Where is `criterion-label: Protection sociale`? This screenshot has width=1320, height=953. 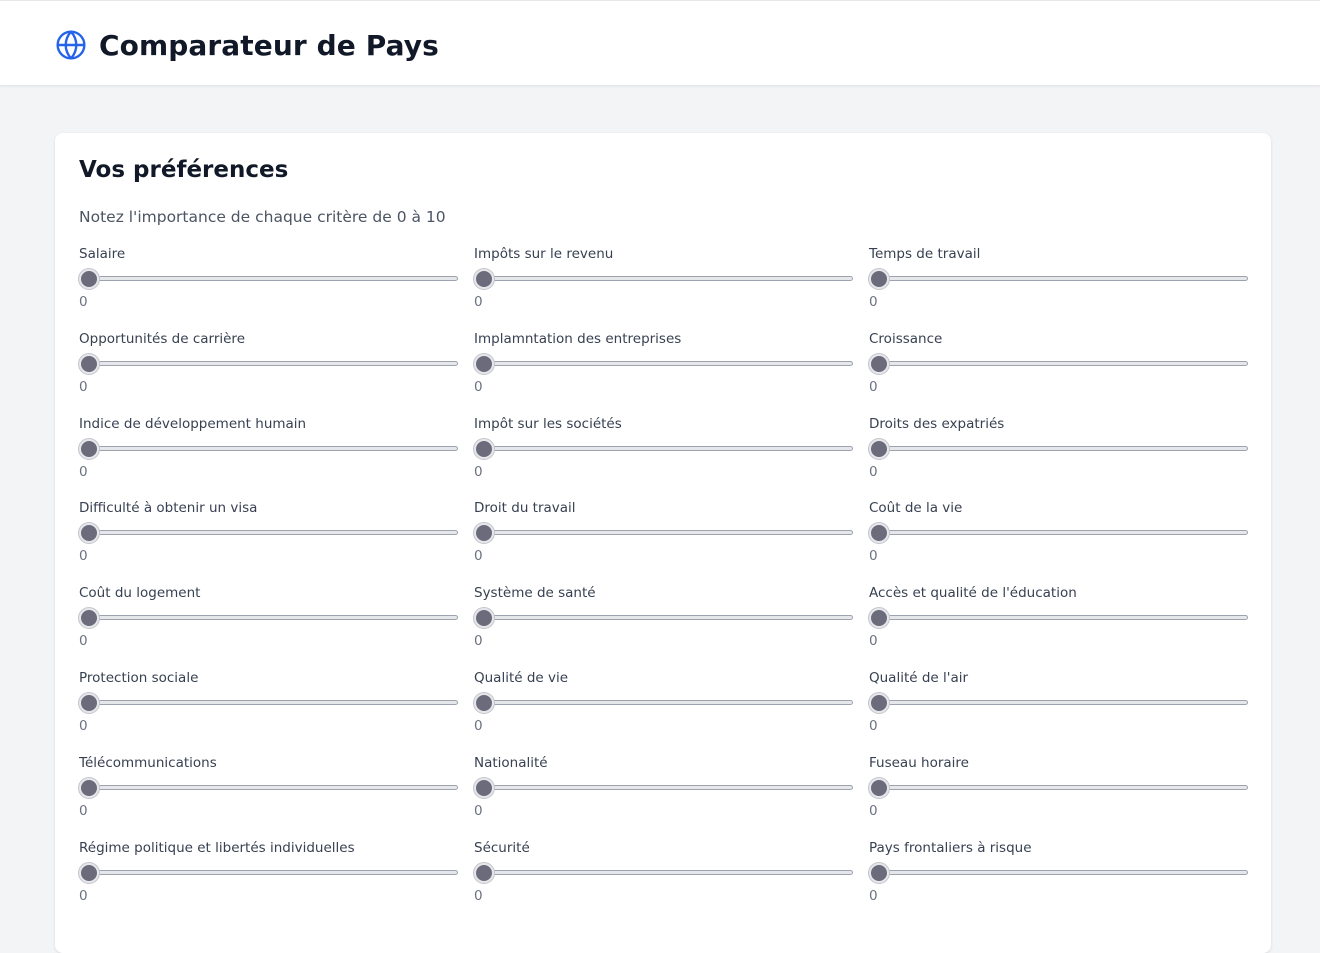 criterion-label: Protection sociale is located at coordinates (139, 677).